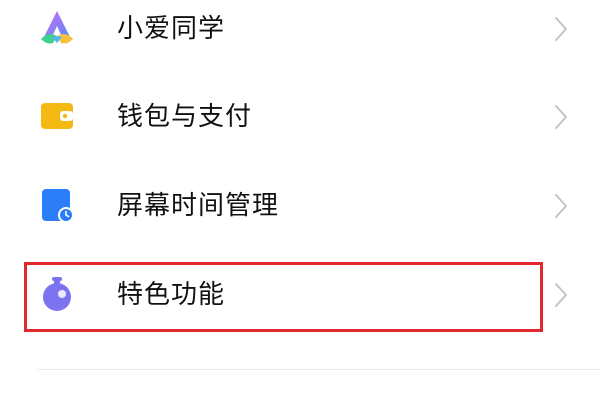 Image resolution: width=600 pixels, height=420 pixels. What do you see at coordinates (283, 297) in the screenshot?
I see `highlight-box` at bounding box center [283, 297].